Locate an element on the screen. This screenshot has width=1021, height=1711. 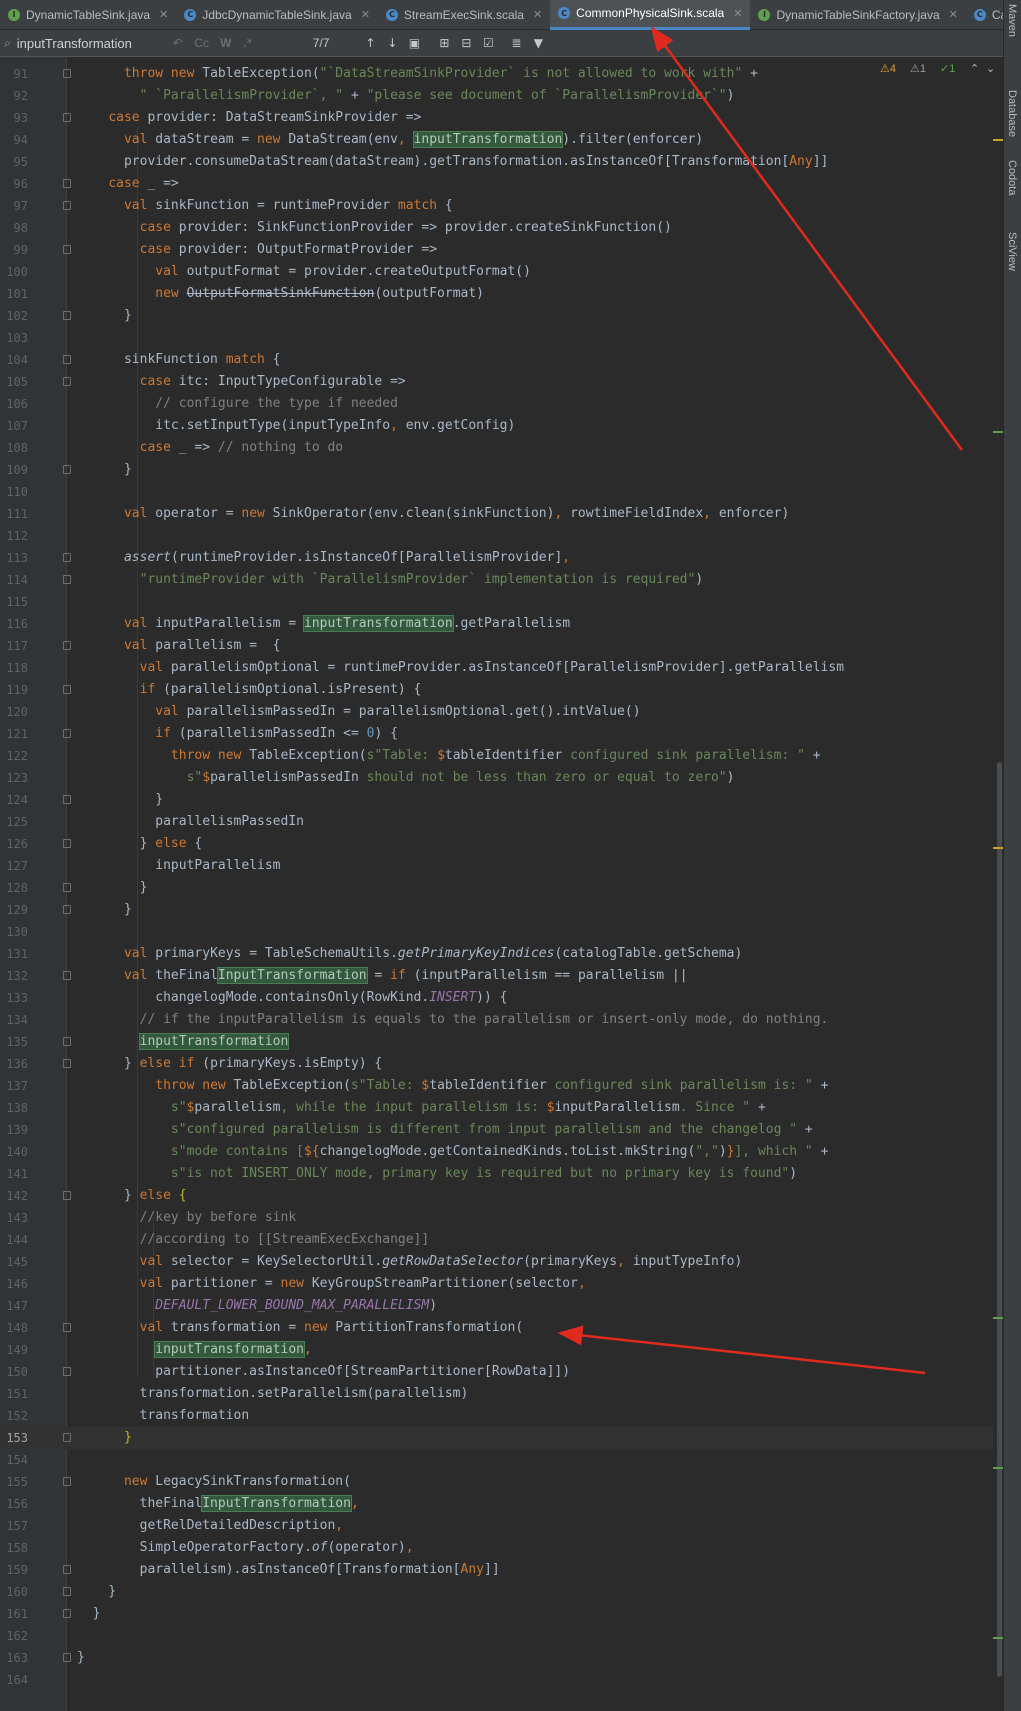
code-text: case provider: DataStreamSinkProvider => is located at coordinates (249, 118).